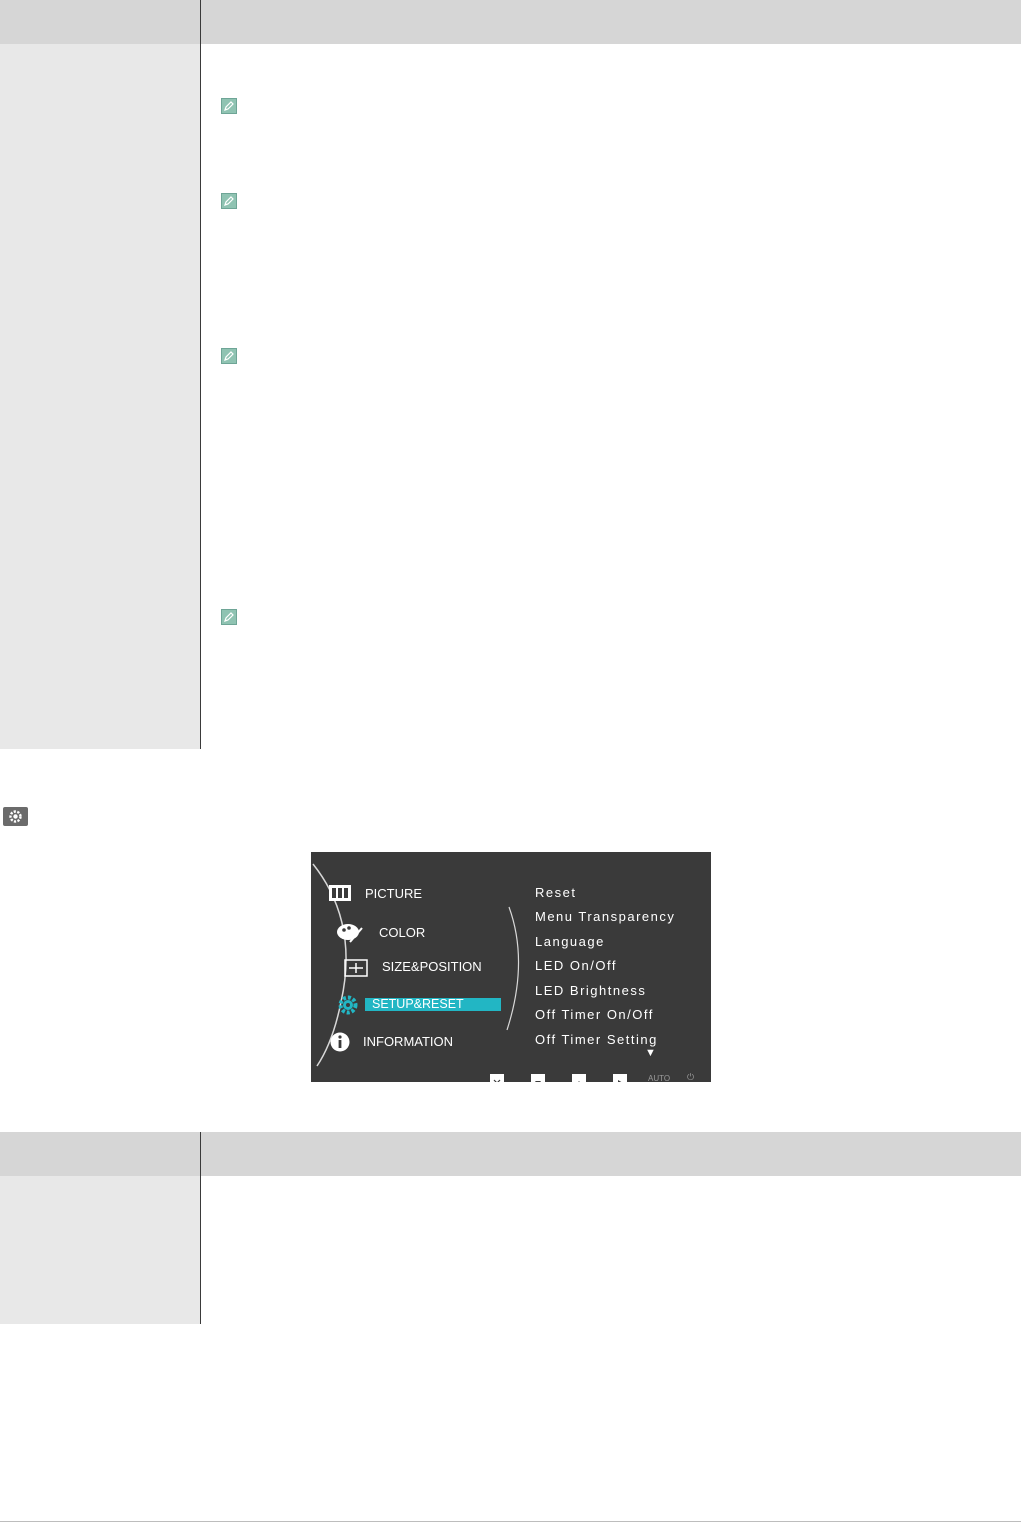 Image resolution: width=1021 pixels, height=1523 pixels. I want to click on settings-table-bottom, so click(510, 1228).